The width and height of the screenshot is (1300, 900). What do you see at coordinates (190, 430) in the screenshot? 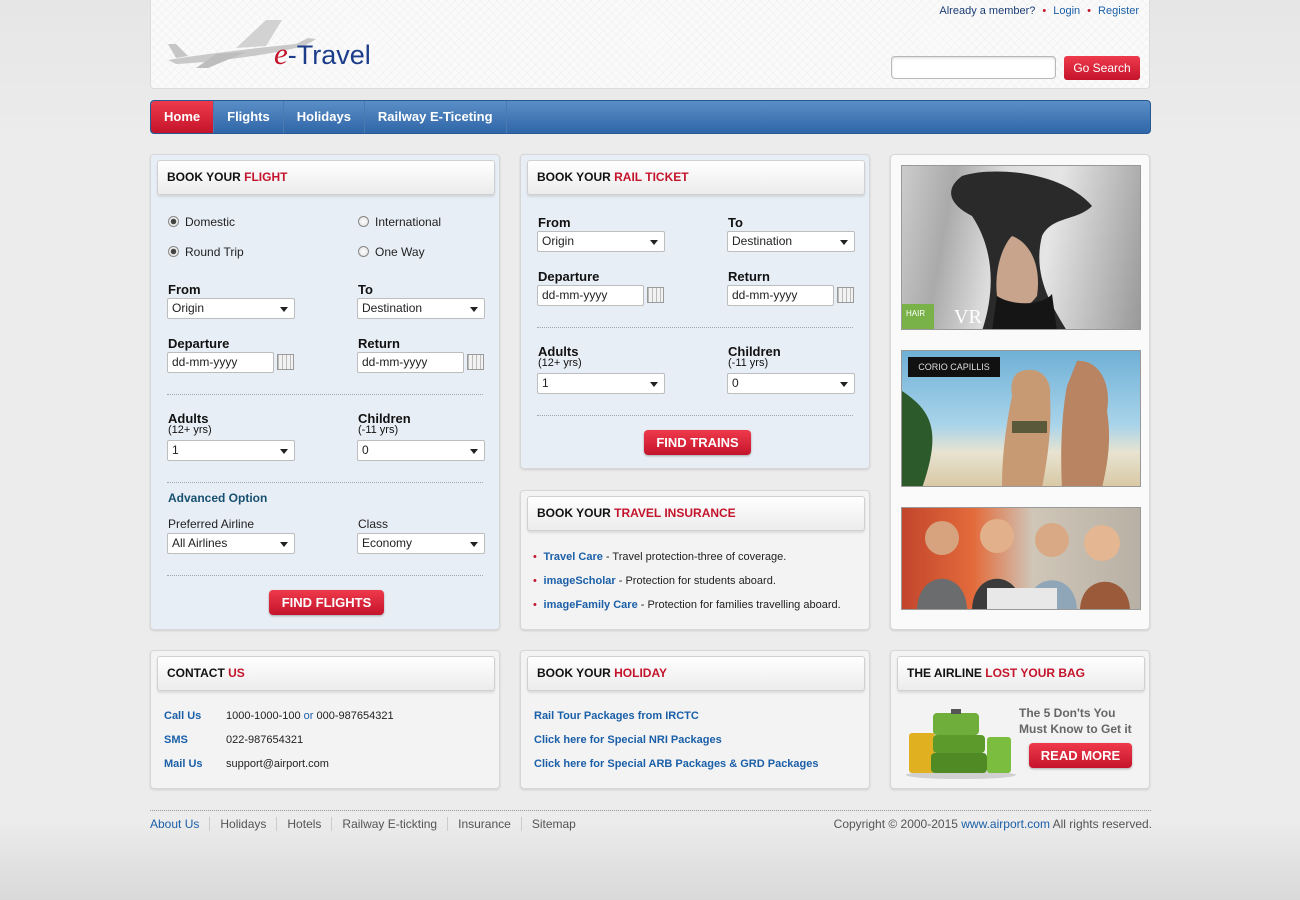
I see `flight-adults-sub: (12+ yrs)` at bounding box center [190, 430].